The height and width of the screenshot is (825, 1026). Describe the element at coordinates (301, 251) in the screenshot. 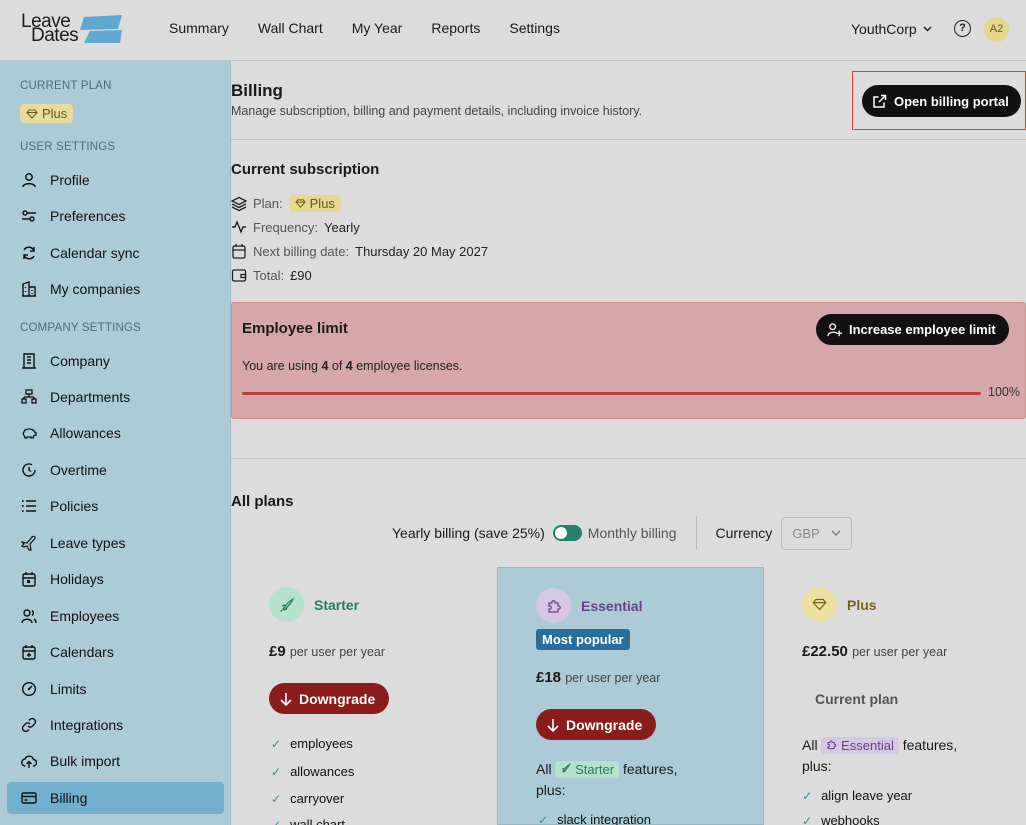

I see `next-billing-key: Next billing date:` at that location.